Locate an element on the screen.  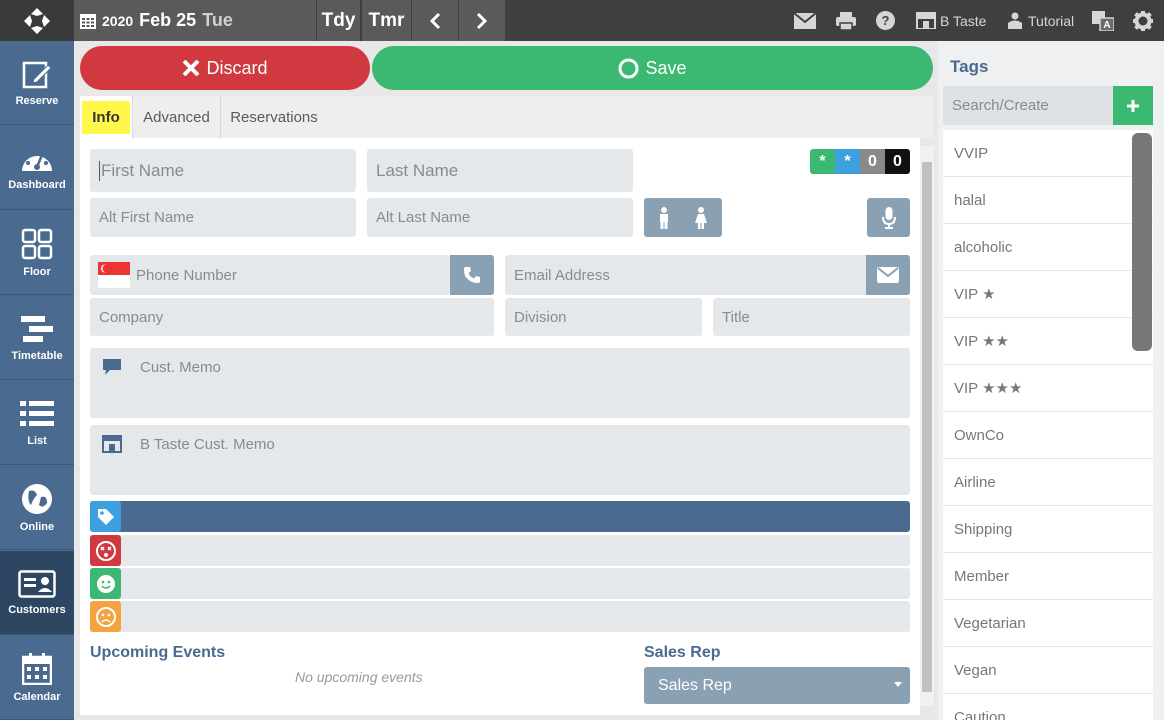
settings-button is located at coordinates (1143, 20).